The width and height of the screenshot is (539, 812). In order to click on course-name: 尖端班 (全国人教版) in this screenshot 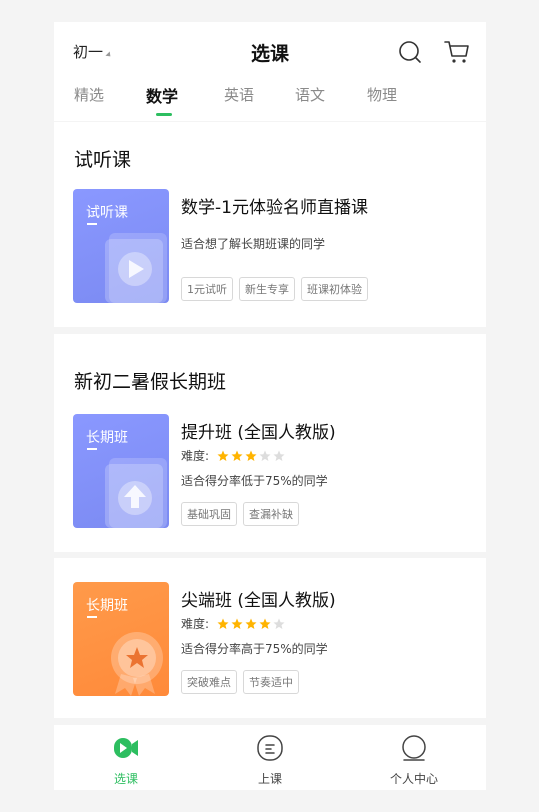, I will do `click(258, 601)`.